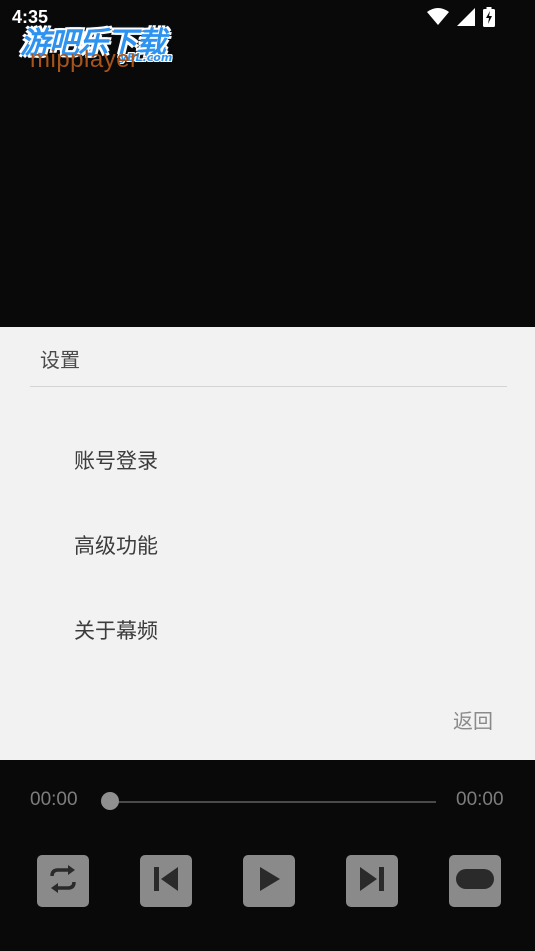 Image resolution: width=535 pixels, height=951 pixels. I want to click on repeat-button, so click(63, 881).